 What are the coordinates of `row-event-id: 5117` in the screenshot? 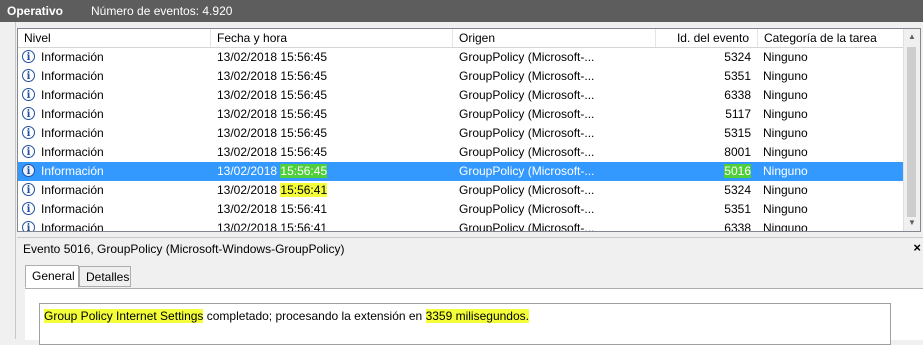 It's located at (738, 114).